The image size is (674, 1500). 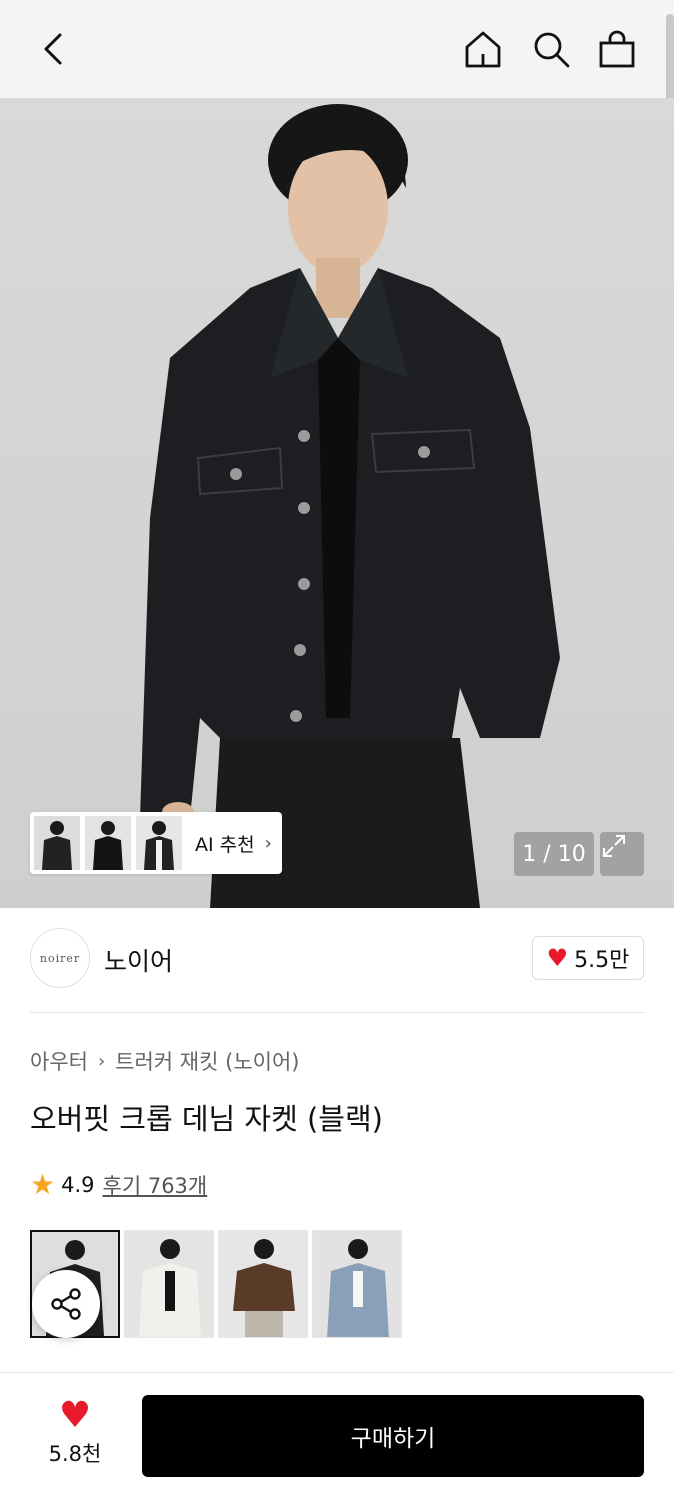 I want to click on buy-button: 구매하기, so click(x=393, y=1436).